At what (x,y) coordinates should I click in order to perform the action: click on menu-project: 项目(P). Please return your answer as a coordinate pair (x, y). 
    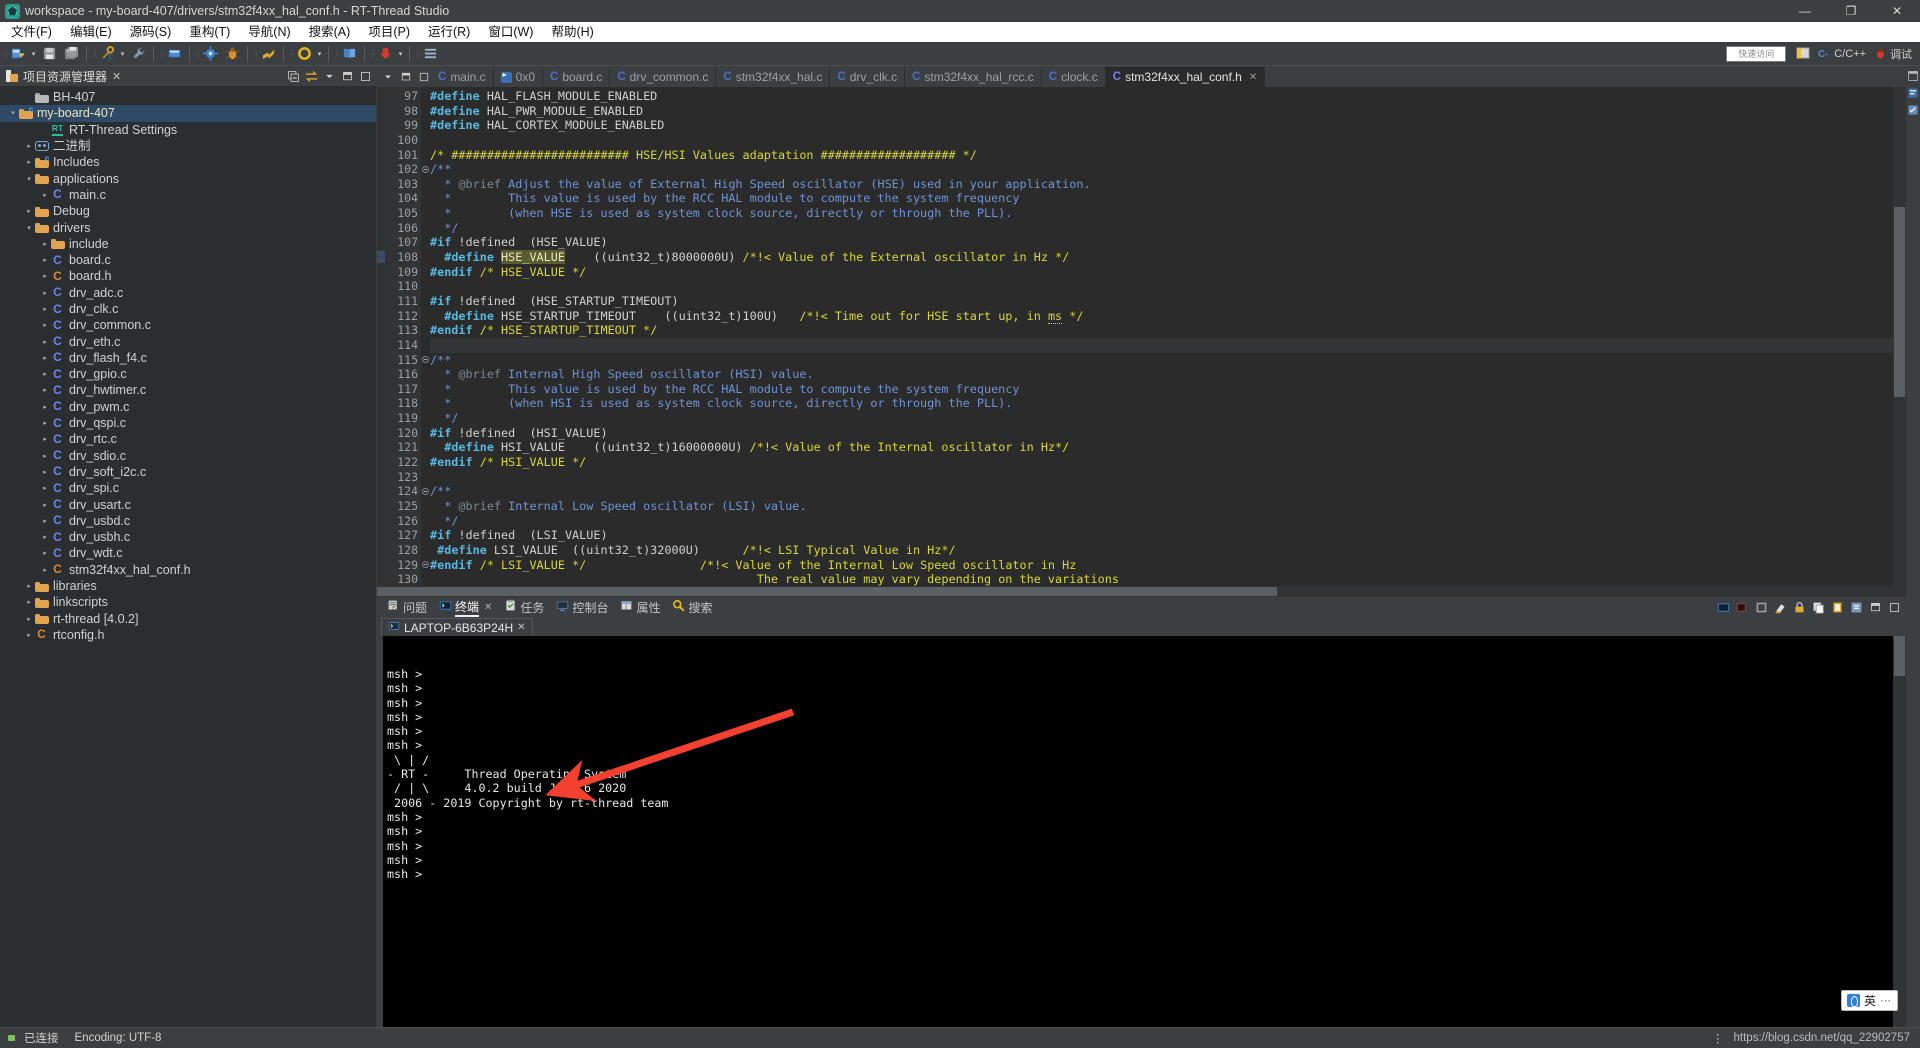
    Looking at the image, I should click on (389, 32).